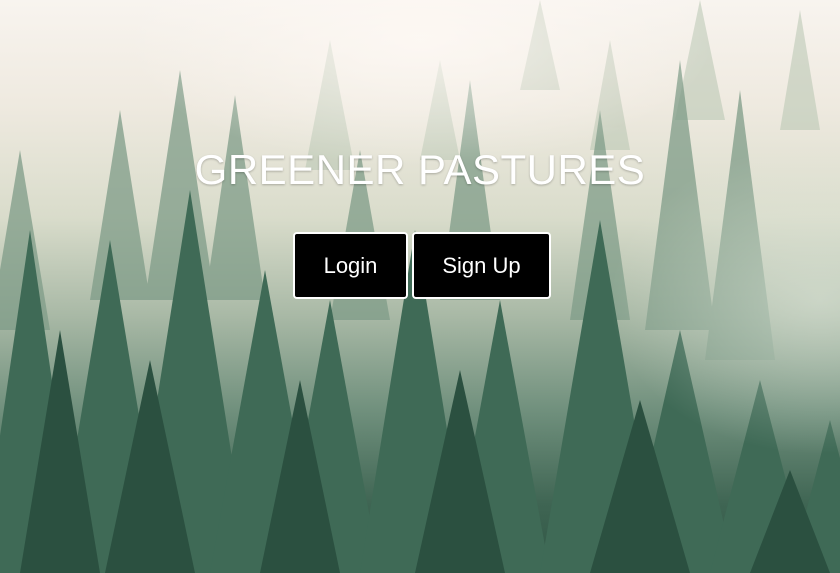 Image resolution: width=840 pixels, height=573 pixels. I want to click on auth-button-group: Login Sign Up, so click(420, 265).